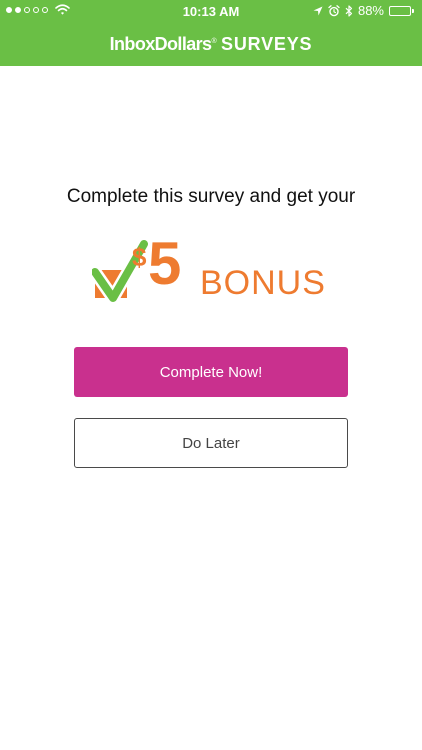 Image resolution: width=422 pixels, height=750 pixels. Describe the element at coordinates (211, 11) in the screenshot. I see `status-bar: 10:13 AM 88%` at that location.